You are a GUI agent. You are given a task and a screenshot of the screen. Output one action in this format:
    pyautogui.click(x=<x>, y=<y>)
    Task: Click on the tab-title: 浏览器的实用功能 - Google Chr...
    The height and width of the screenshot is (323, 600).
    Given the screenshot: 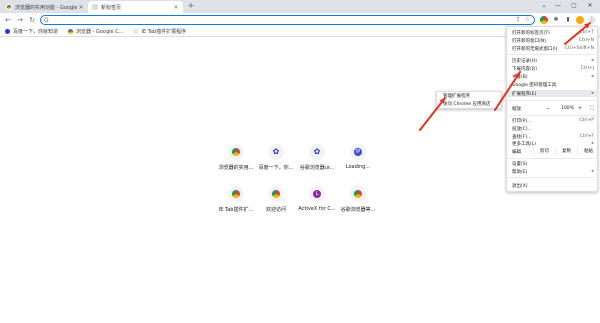 What is the action you would take?
    pyautogui.click(x=46, y=7)
    